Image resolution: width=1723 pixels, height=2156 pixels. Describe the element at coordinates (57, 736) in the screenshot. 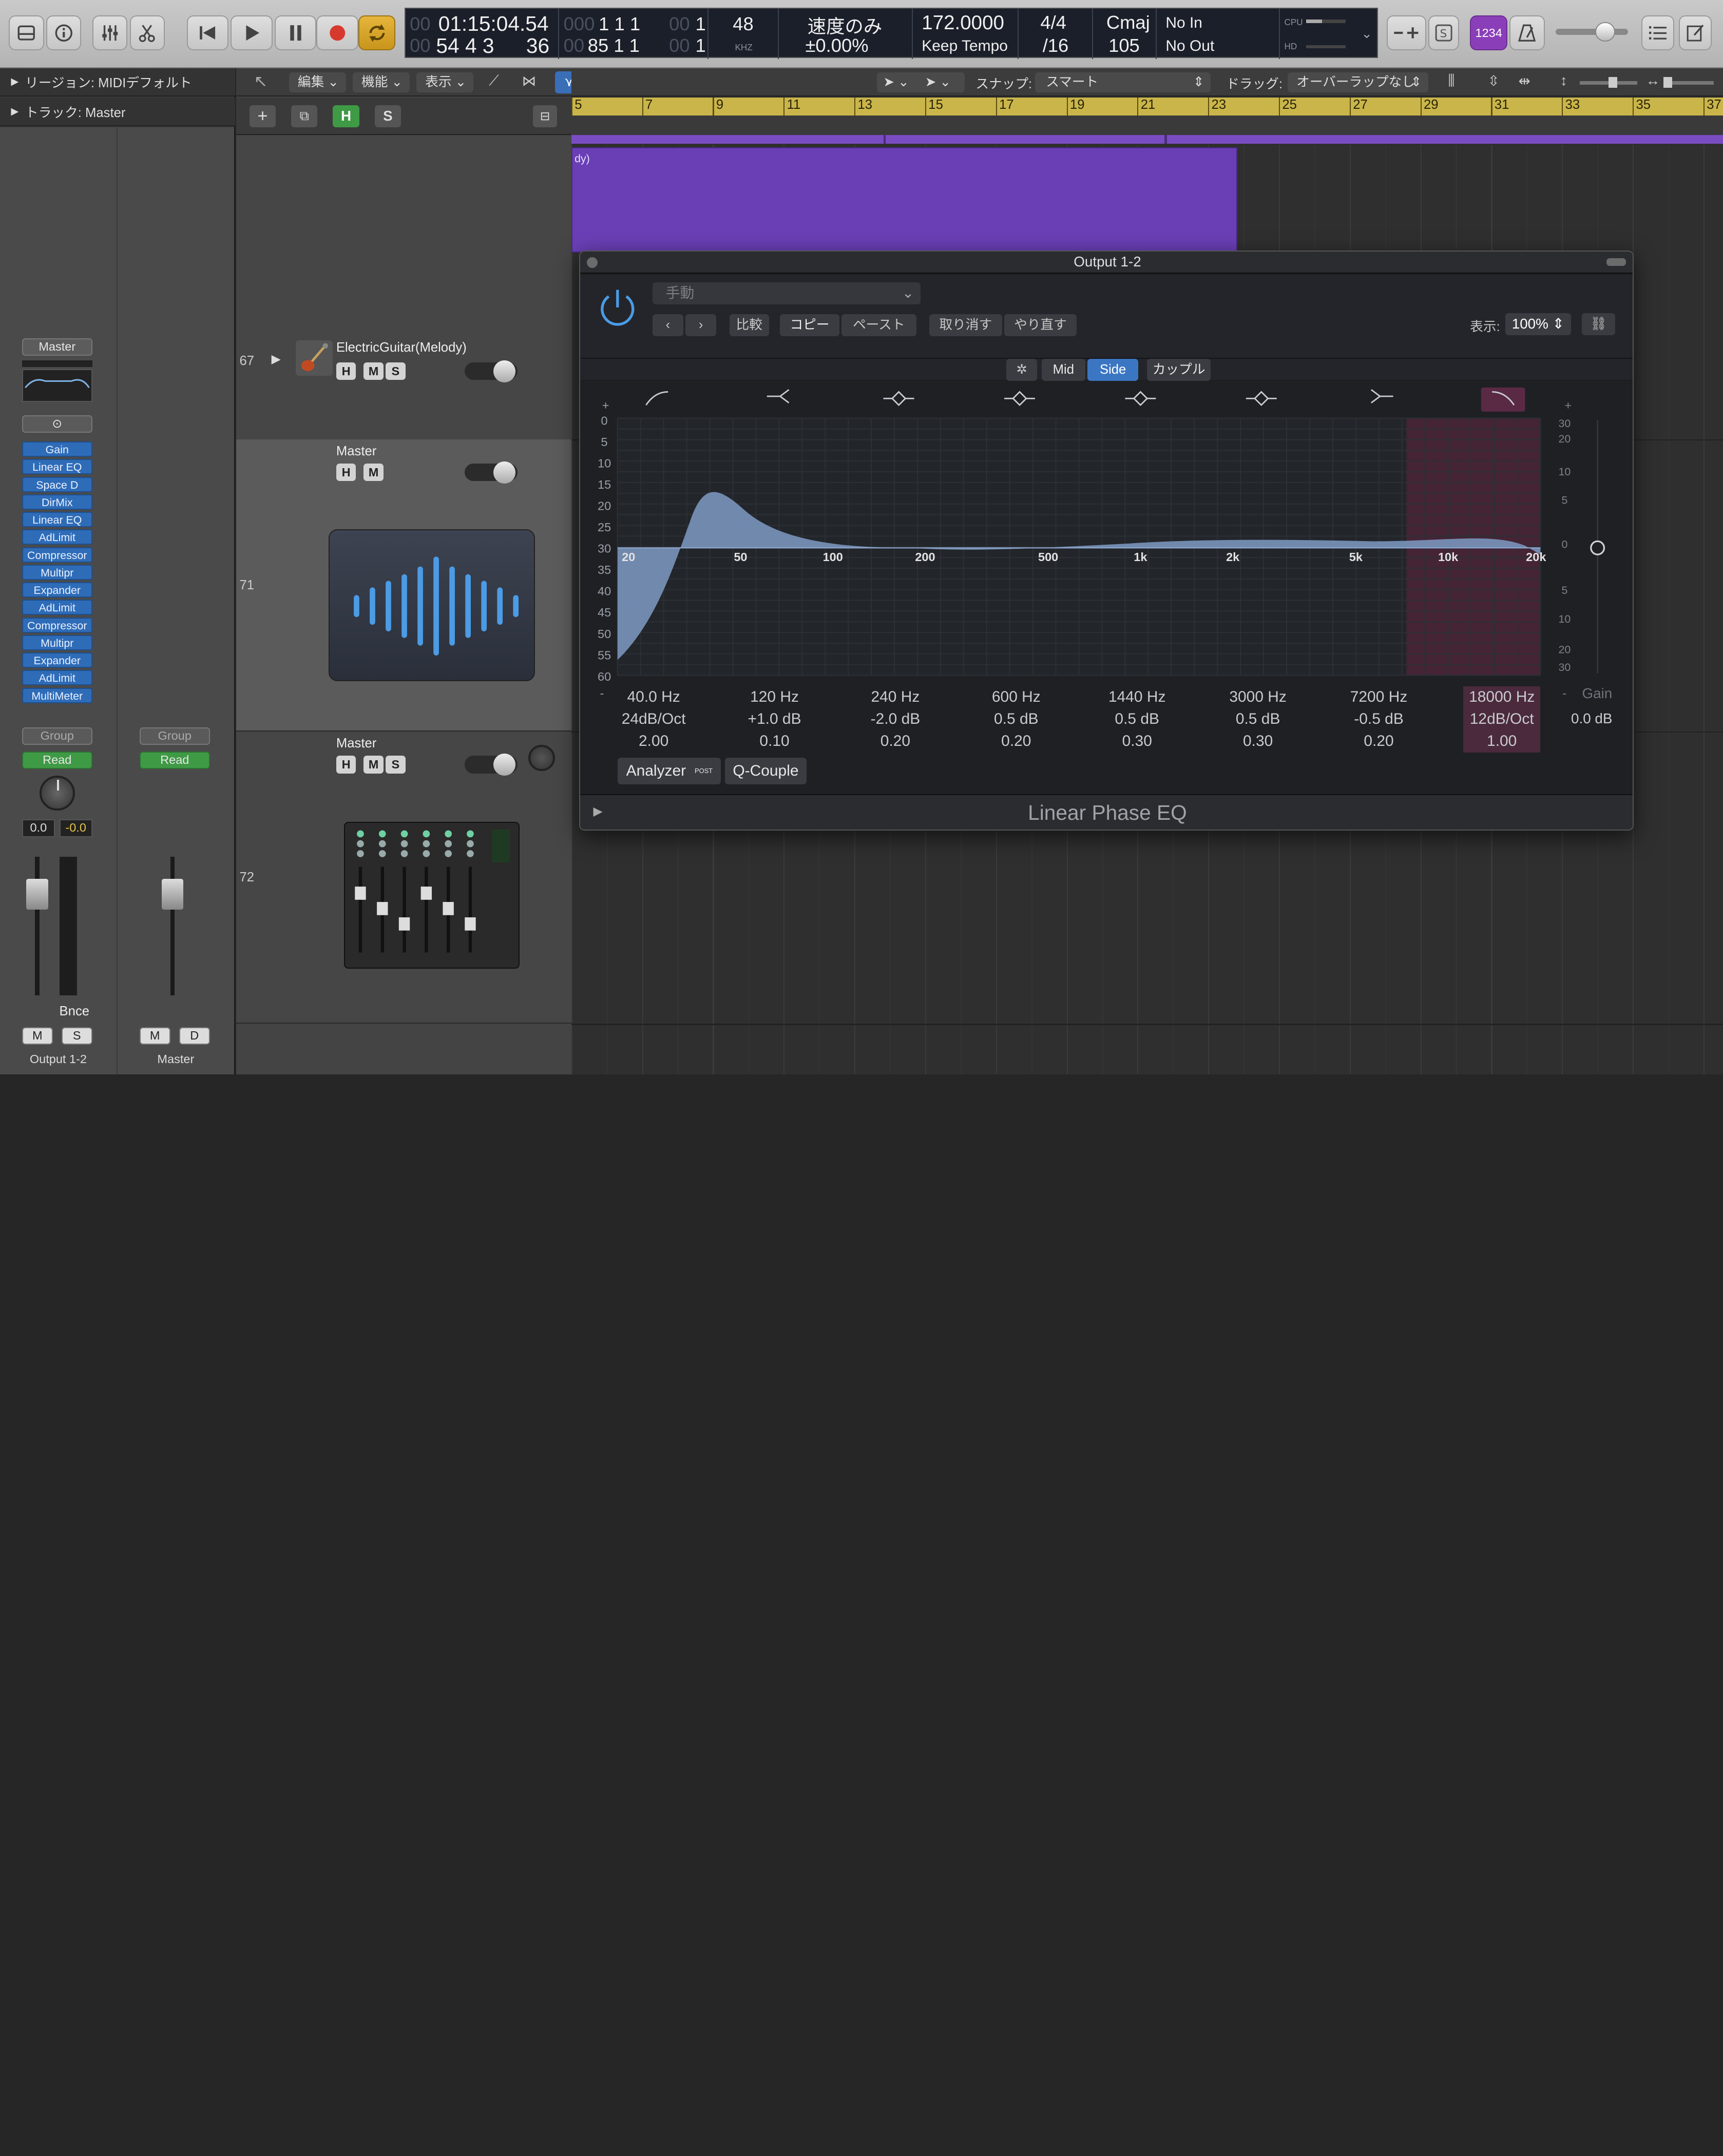

I see `group-button: Group` at that location.